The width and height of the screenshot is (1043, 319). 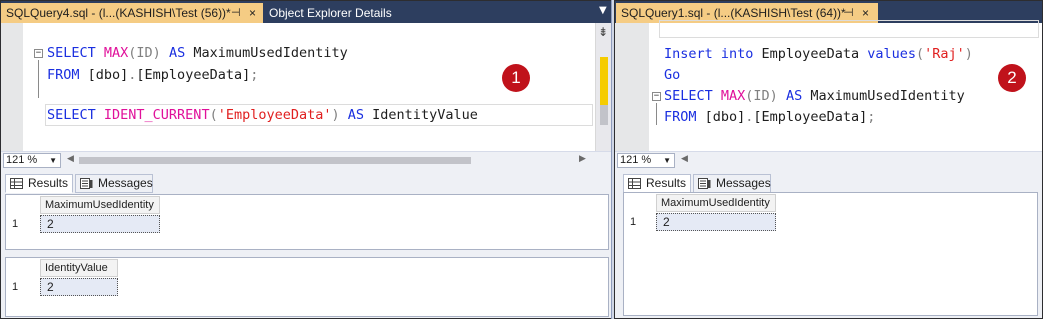 What do you see at coordinates (22, 160) in the screenshot?
I see `left-zoom-value: 121 %` at bounding box center [22, 160].